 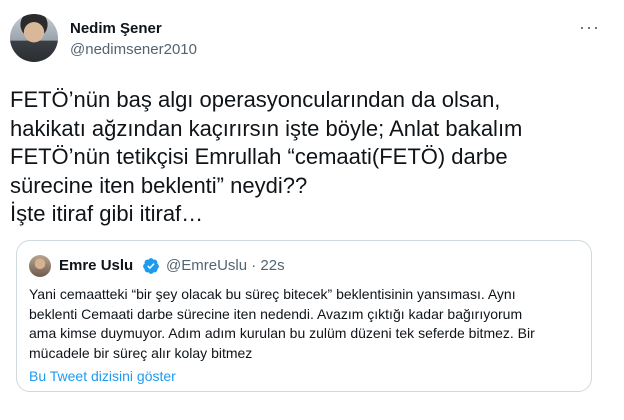 I want to click on more-options-icon: ···, so click(x=589, y=27).